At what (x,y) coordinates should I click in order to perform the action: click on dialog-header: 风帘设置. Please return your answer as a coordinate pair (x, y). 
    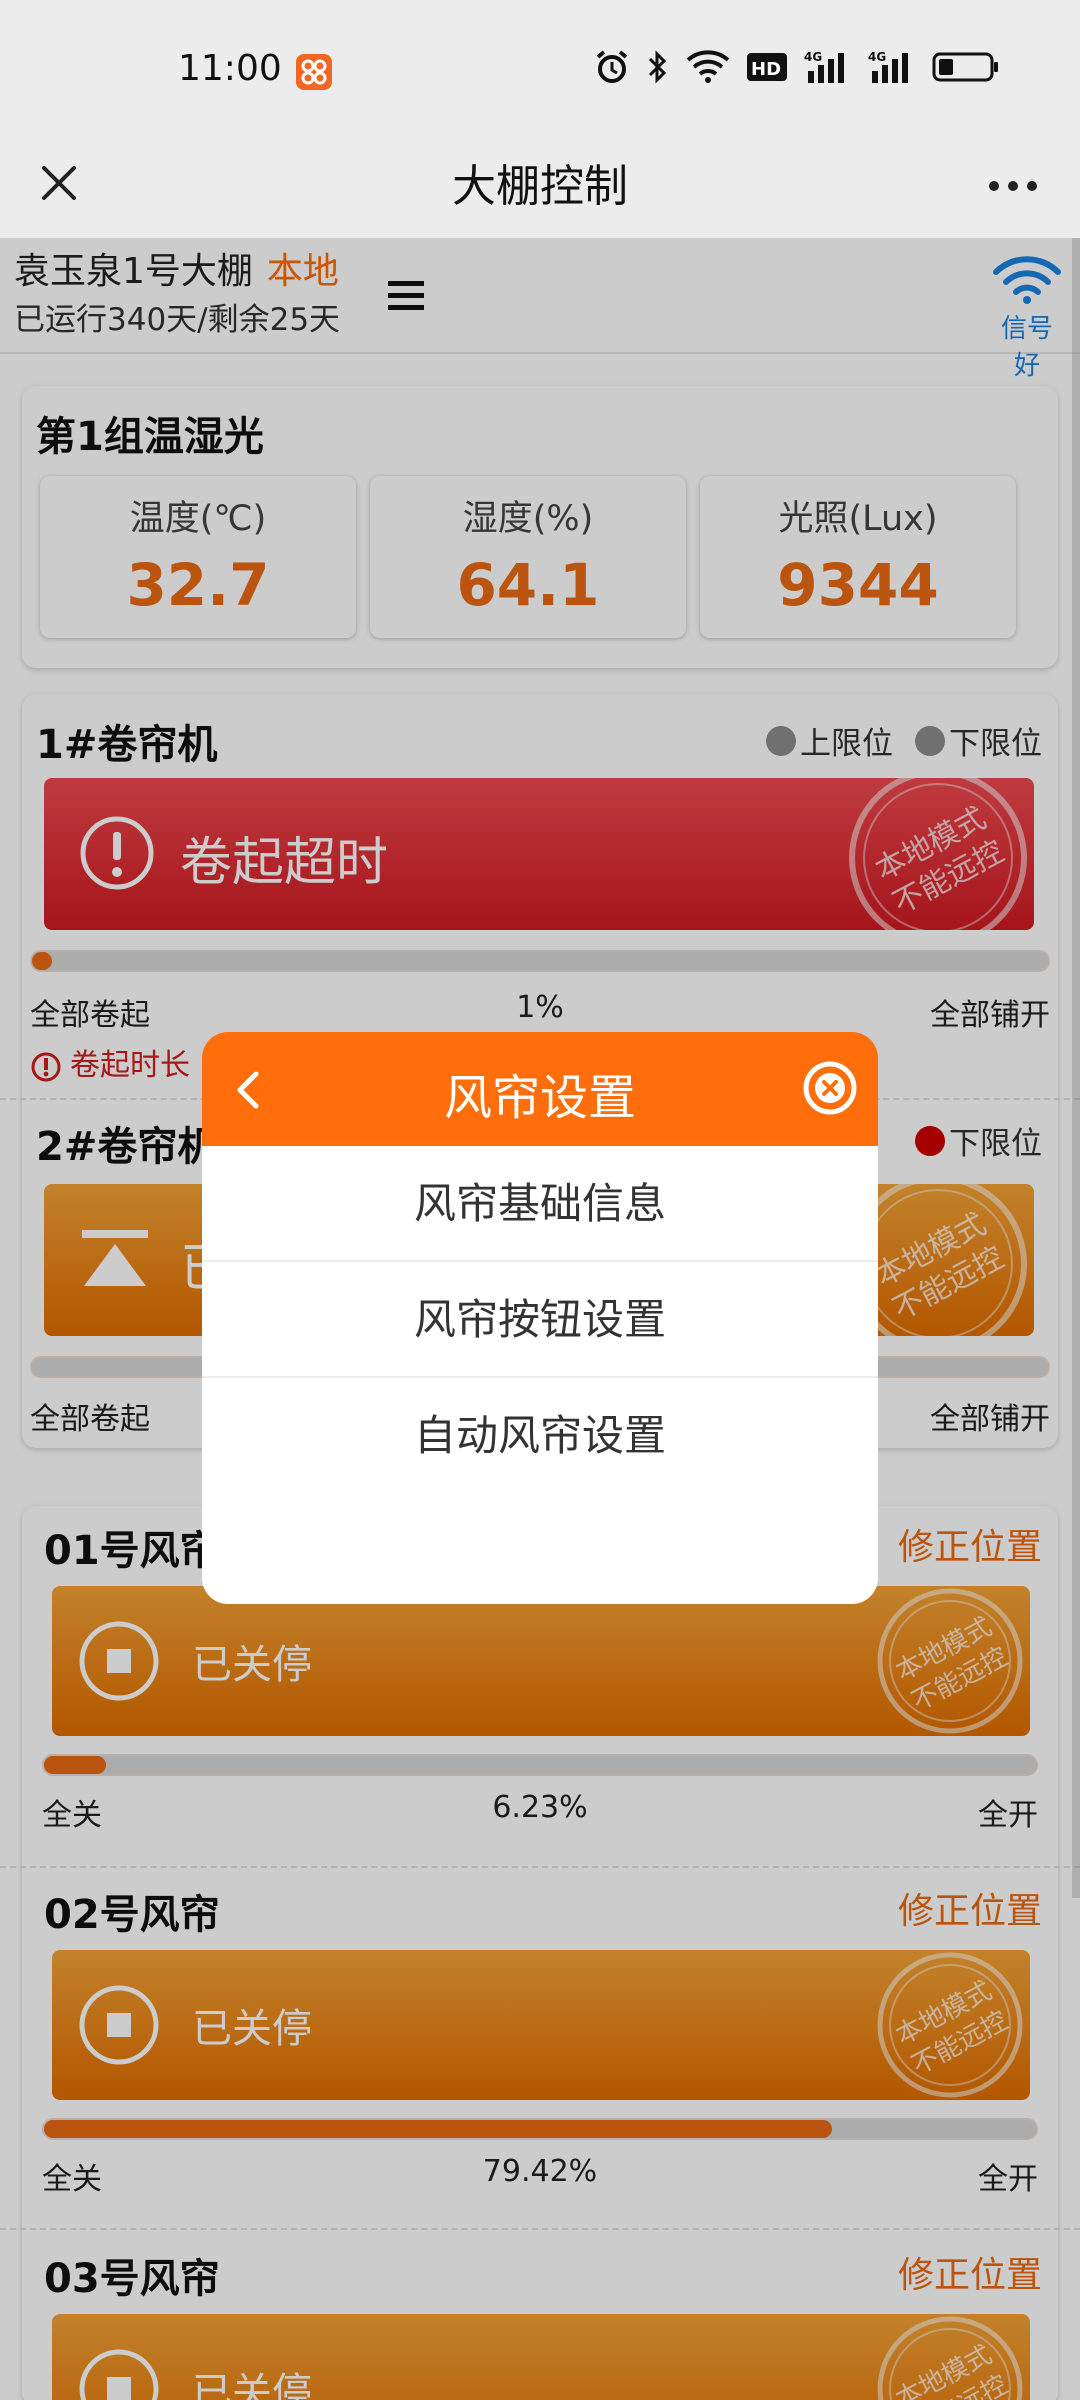
    Looking at the image, I should click on (540, 1089).